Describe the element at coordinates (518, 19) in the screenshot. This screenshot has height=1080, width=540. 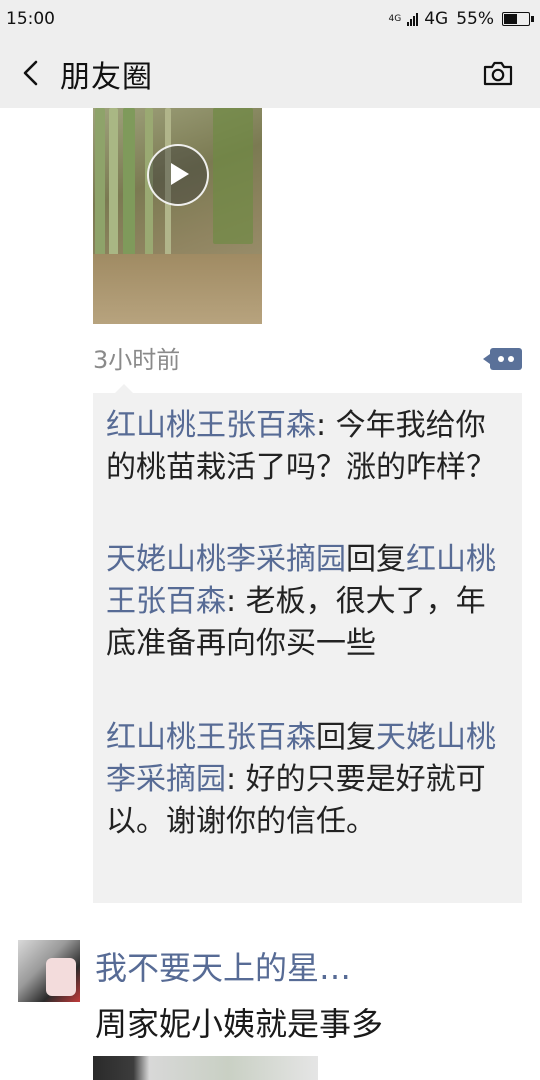
I see `battery-icon` at that location.